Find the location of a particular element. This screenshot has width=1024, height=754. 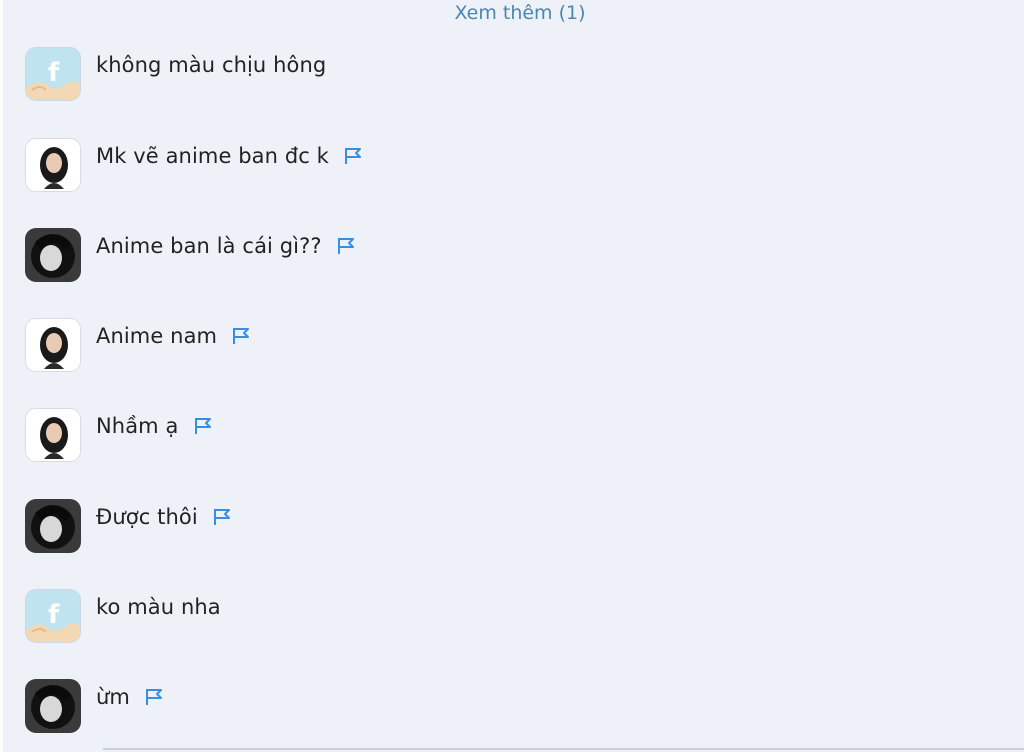

comment-item: f ko màu nha is located at coordinates (475, 617).